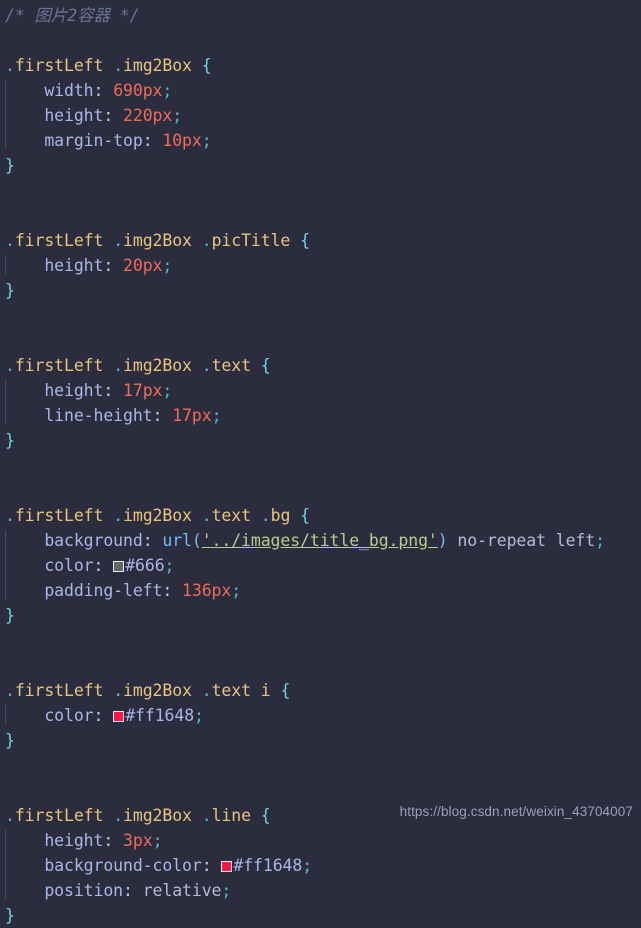 The height and width of the screenshot is (928, 641). Describe the element at coordinates (182, 890) in the screenshot. I see `value-relative: relative` at that location.